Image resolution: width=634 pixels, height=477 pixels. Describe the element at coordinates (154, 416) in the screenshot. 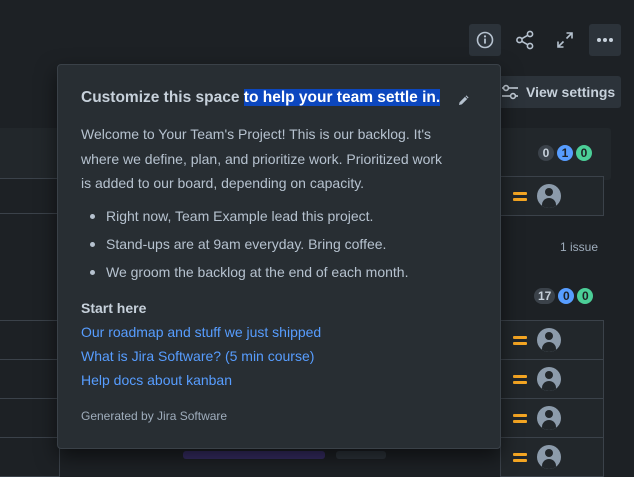

I see `generated-by-footer: Generated by Jira Software` at that location.